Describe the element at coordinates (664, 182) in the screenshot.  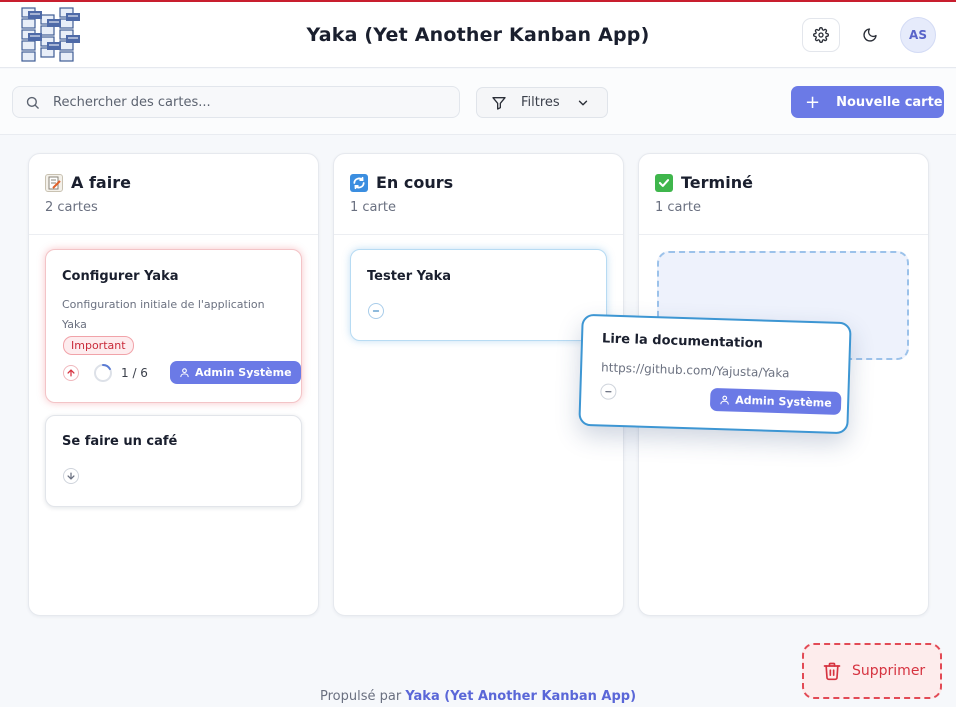
I see `check-mark-icon` at that location.